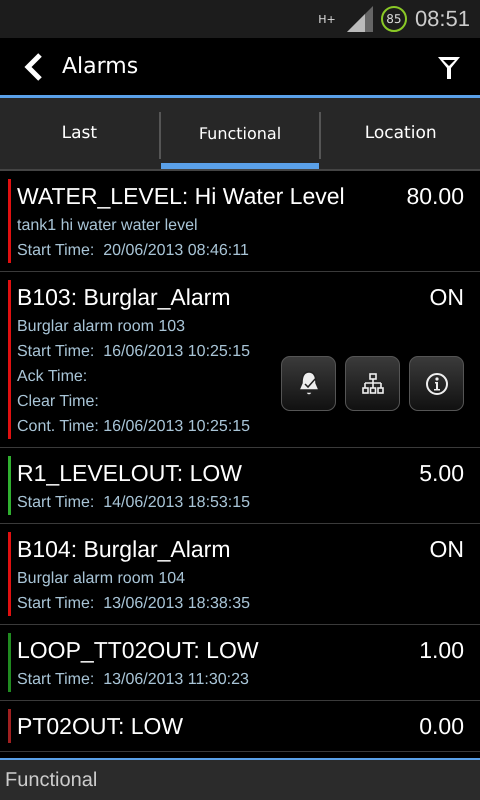 The image size is (480, 800). What do you see at coordinates (393, 19) in the screenshot?
I see `battery-indicator: 85` at bounding box center [393, 19].